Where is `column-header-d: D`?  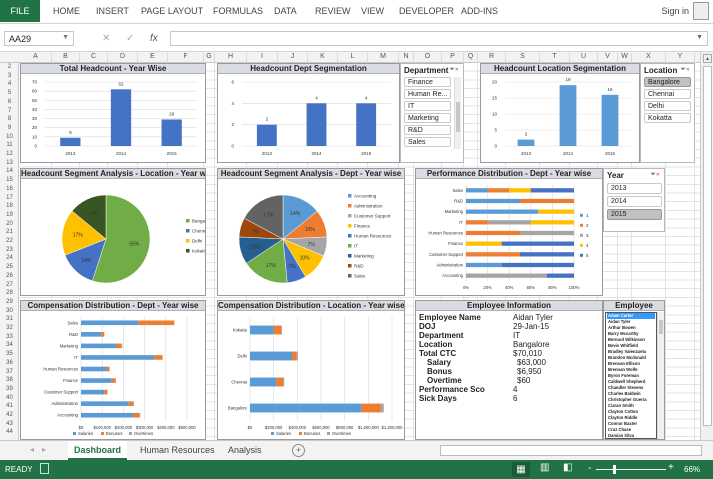
column-header-d: D is located at coordinates (123, 58).